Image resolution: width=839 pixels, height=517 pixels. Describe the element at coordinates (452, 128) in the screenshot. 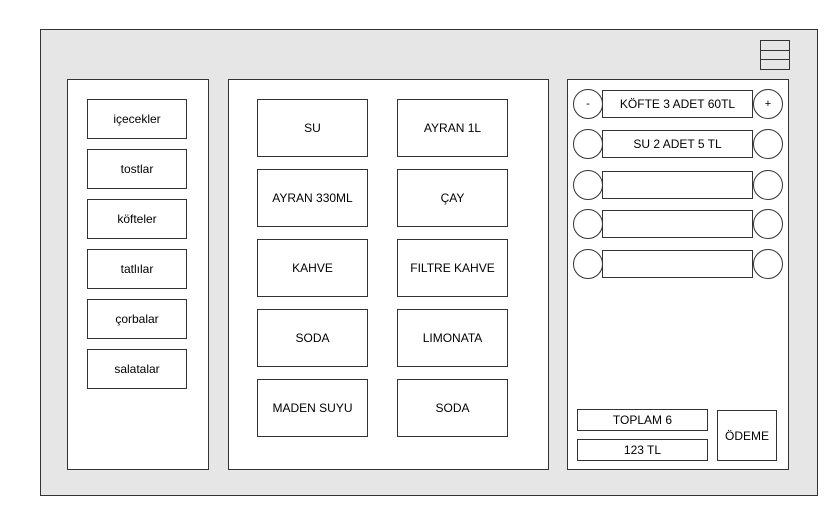

I see `product-button: AYRAN 1L` at that location.